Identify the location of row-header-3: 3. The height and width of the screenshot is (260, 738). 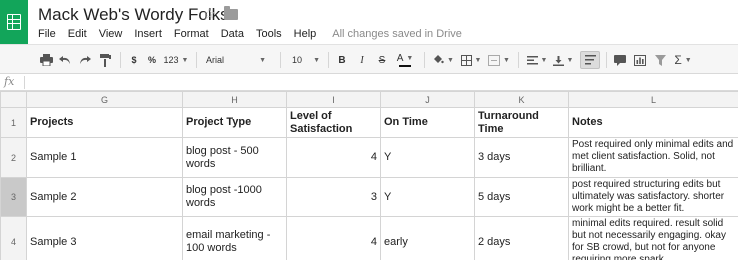
(13, 197).